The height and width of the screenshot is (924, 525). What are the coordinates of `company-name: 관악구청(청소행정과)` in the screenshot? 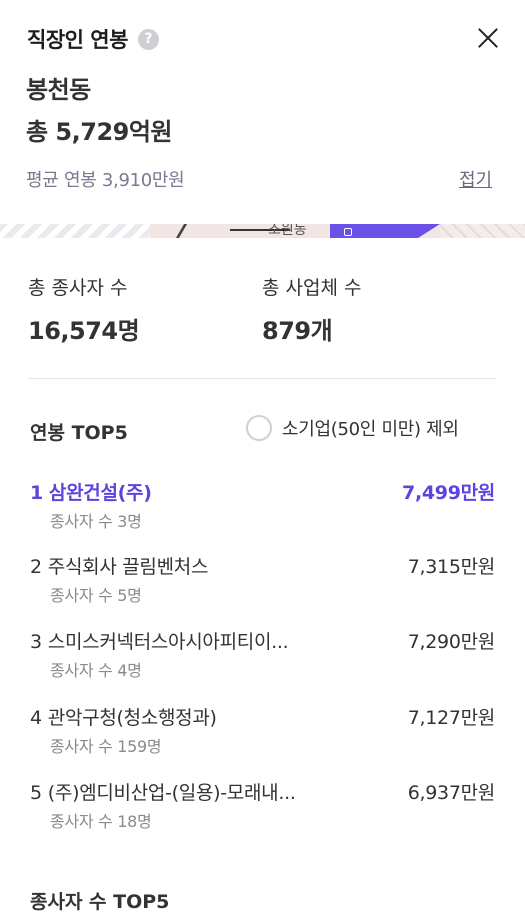 It's located at (132, 718).